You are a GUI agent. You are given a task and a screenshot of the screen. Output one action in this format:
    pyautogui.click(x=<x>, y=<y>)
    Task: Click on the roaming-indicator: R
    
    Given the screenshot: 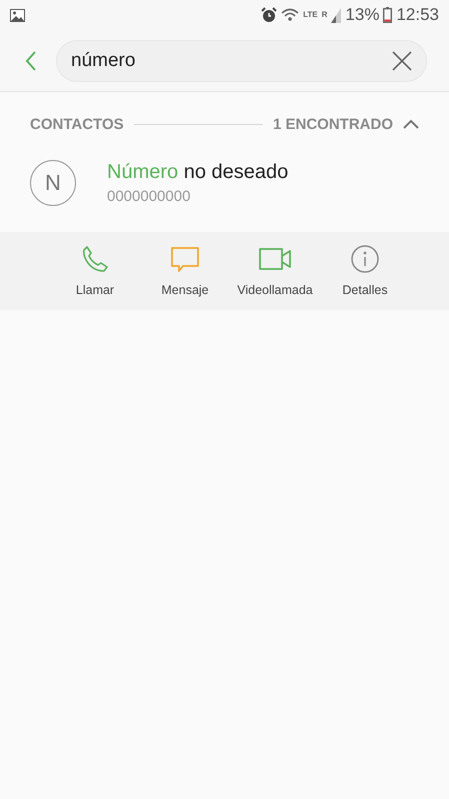 What is the action you would take?
    pyautogui.click(x=325, y=15)
    